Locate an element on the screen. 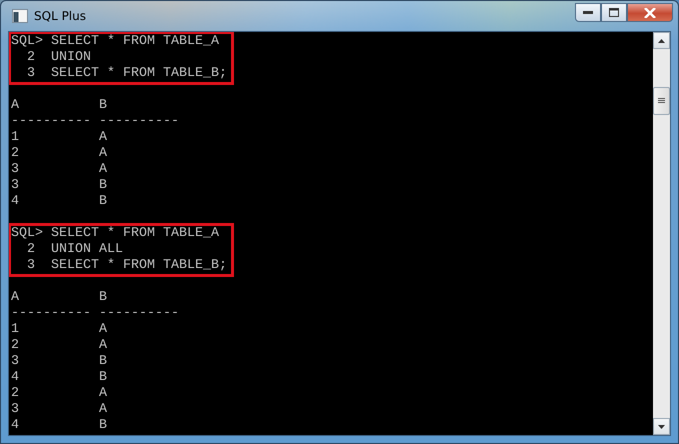 This screenshot has height=444, width=679. grip-icon is located at coordinates (661, 101).